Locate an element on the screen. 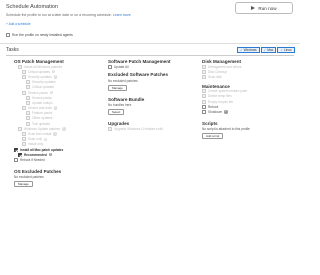  maintenance-option-label: Empty recycle bin is located at coordinates (221, 101).